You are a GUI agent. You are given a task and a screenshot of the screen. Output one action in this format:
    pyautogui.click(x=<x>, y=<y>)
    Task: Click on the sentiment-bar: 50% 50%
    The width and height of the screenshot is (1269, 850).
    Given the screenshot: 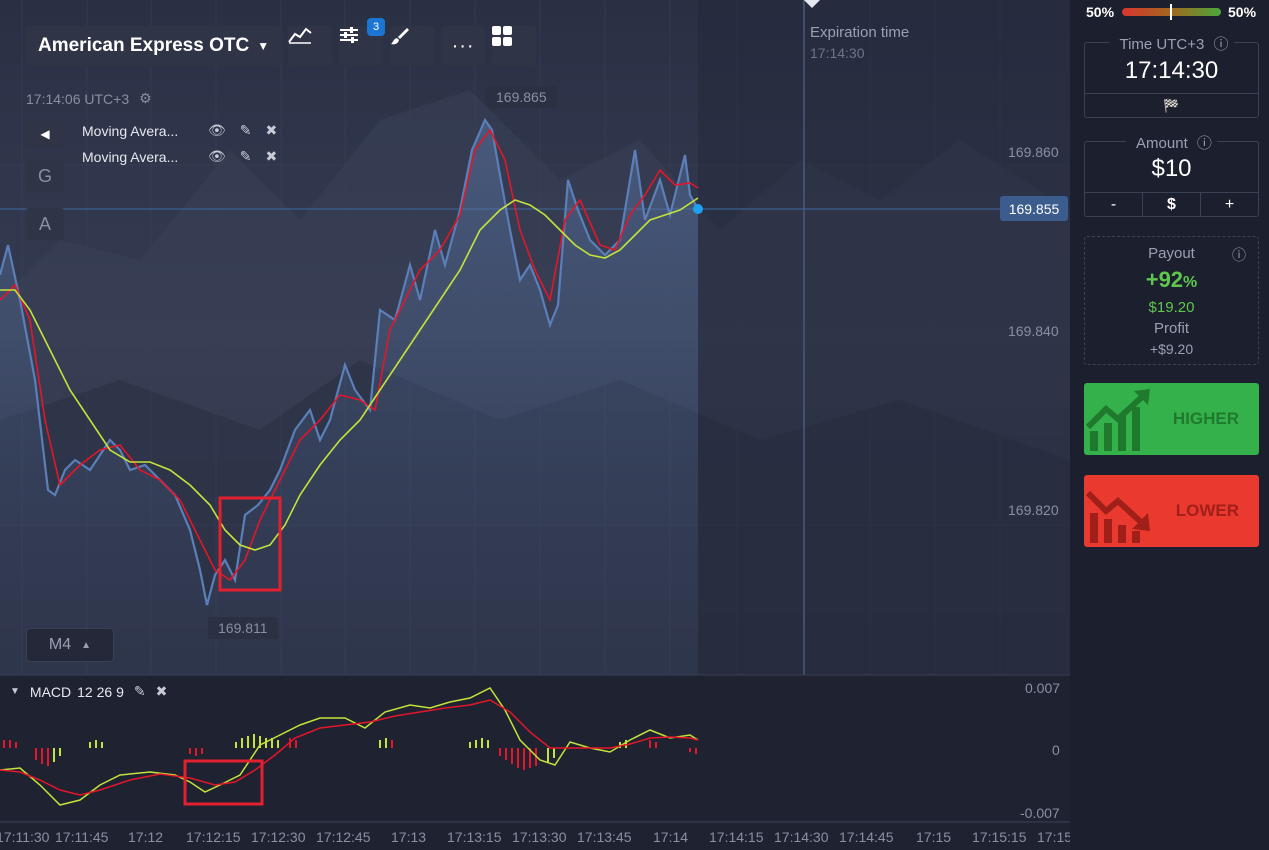 What is the action you would take?
    pyautogui.click(x=1169, y=12)
    